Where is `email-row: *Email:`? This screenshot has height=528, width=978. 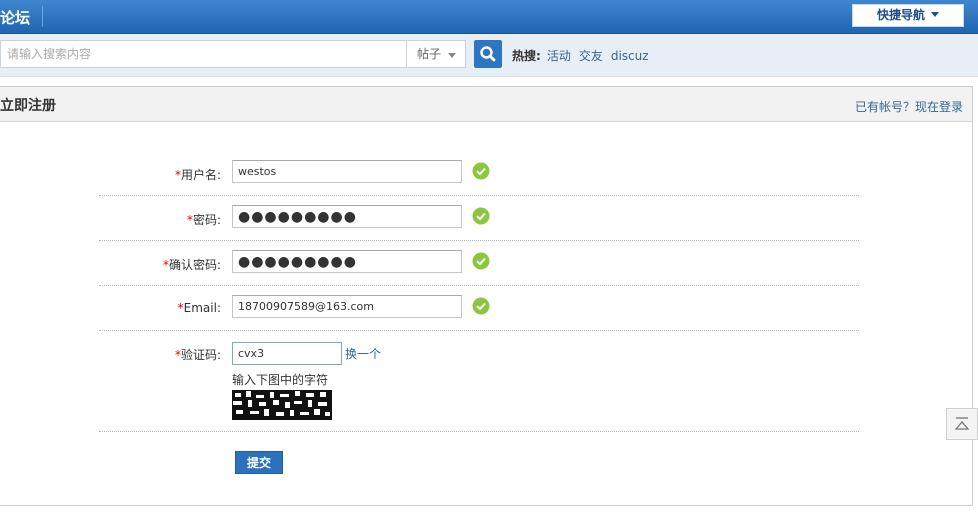 email-row: *Email: is located at coordinates (479, 308).